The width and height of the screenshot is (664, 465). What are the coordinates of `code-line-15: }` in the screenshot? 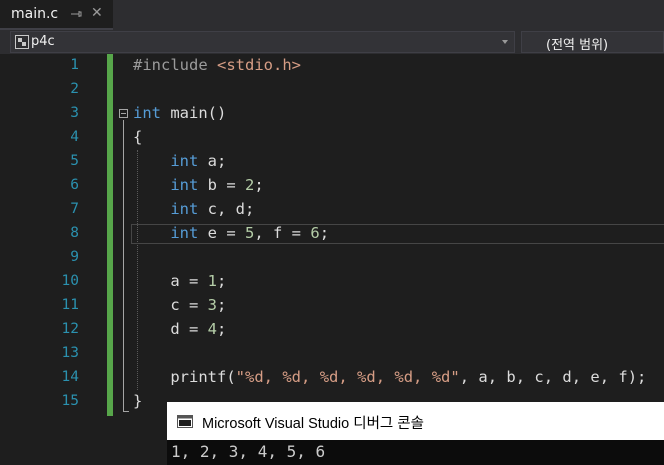 It's located at (138, 401).